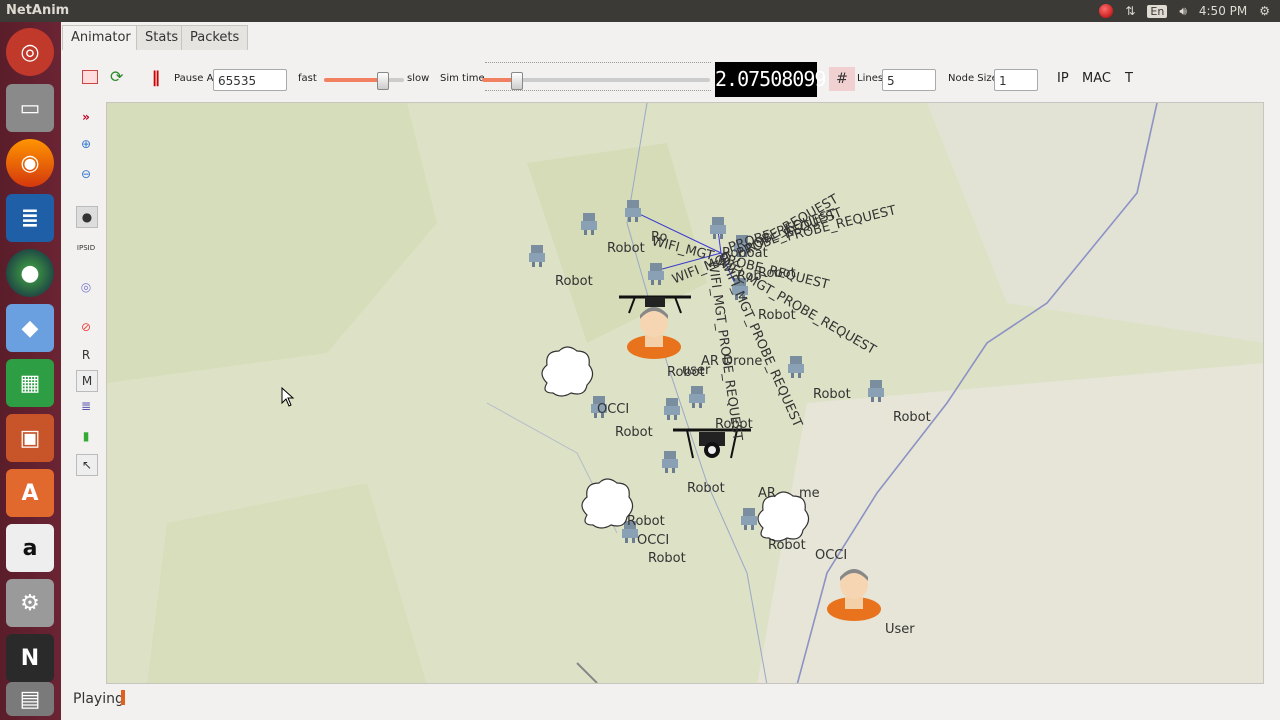 The width and height of the screenshot is (1280, 720). I want to click on volume-icon: 🔊︎, so click(1183, 11).